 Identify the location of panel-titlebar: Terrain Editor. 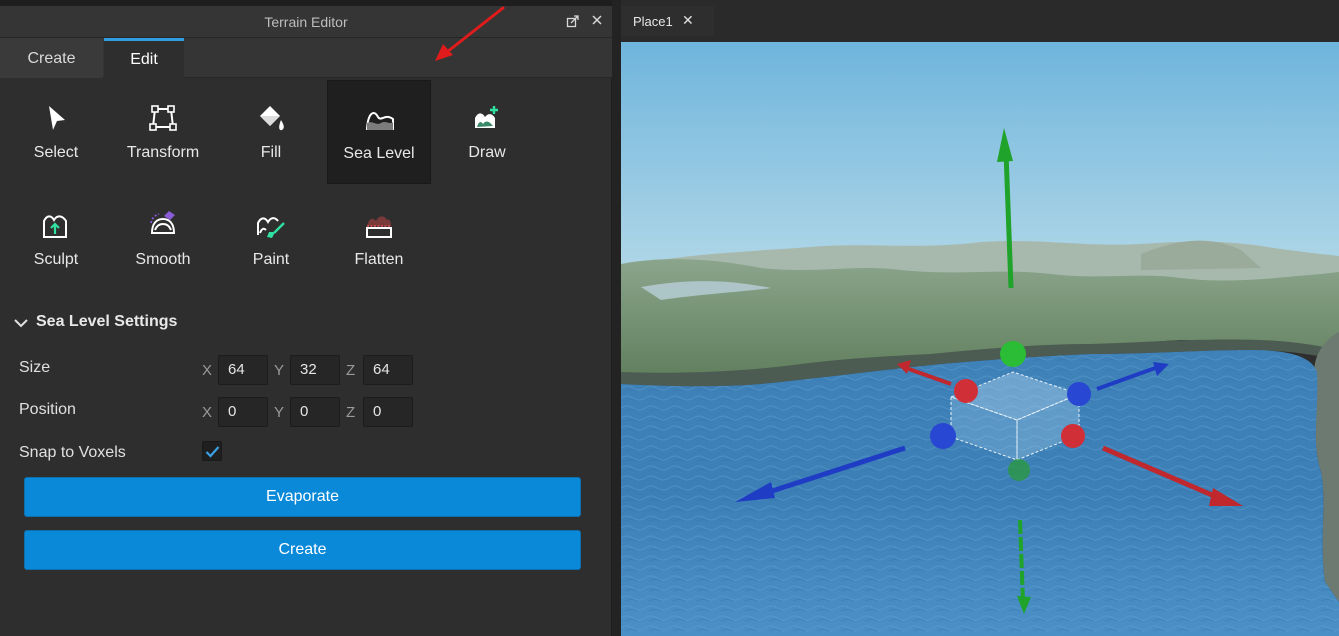
(306, 22).